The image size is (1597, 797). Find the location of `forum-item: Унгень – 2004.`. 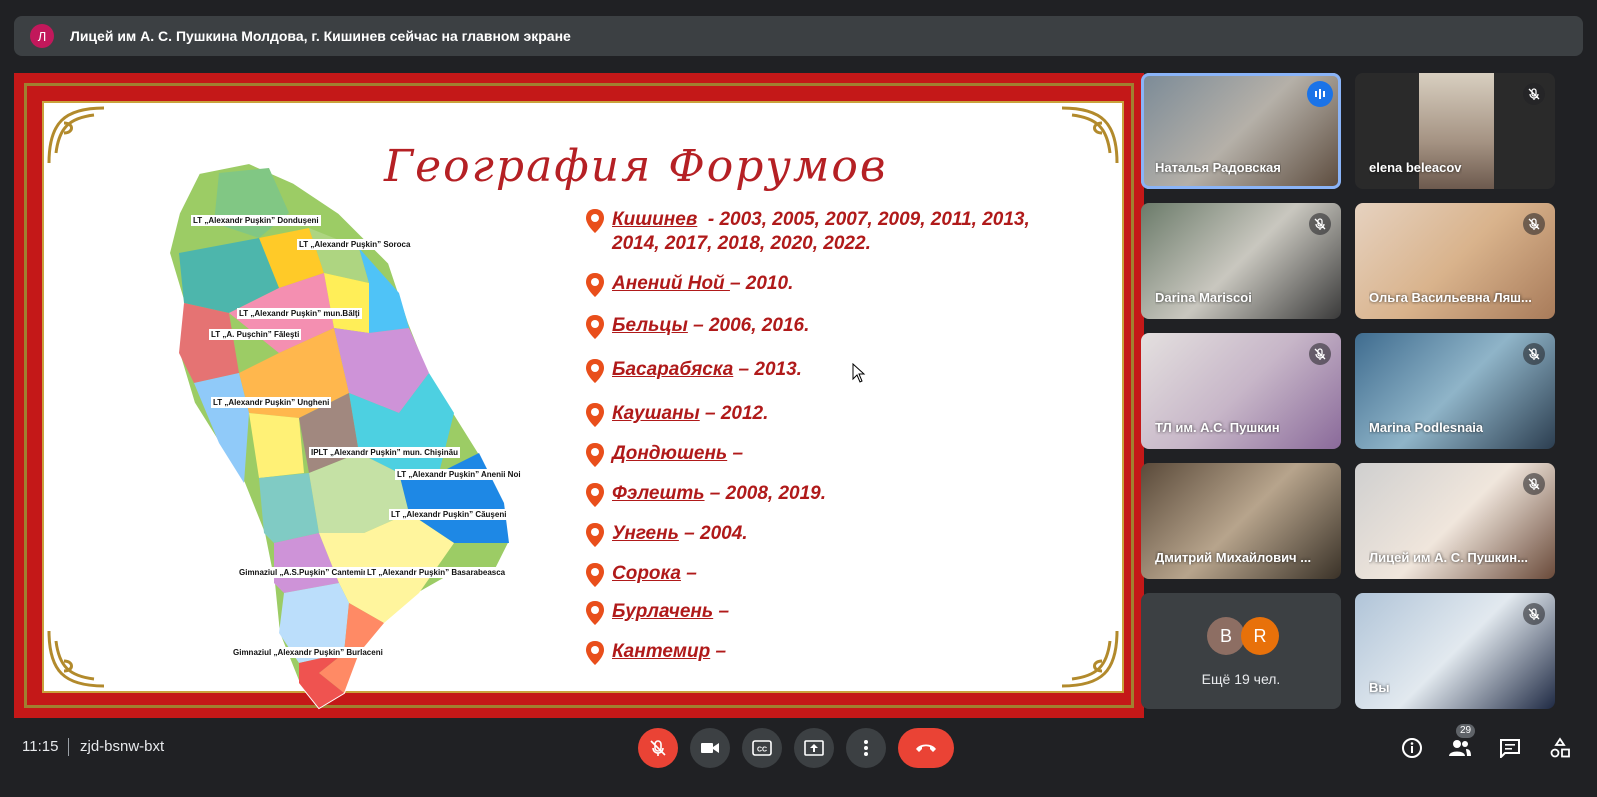

forum-item: Унгень – 2004. is located at coordinates (666, 535).